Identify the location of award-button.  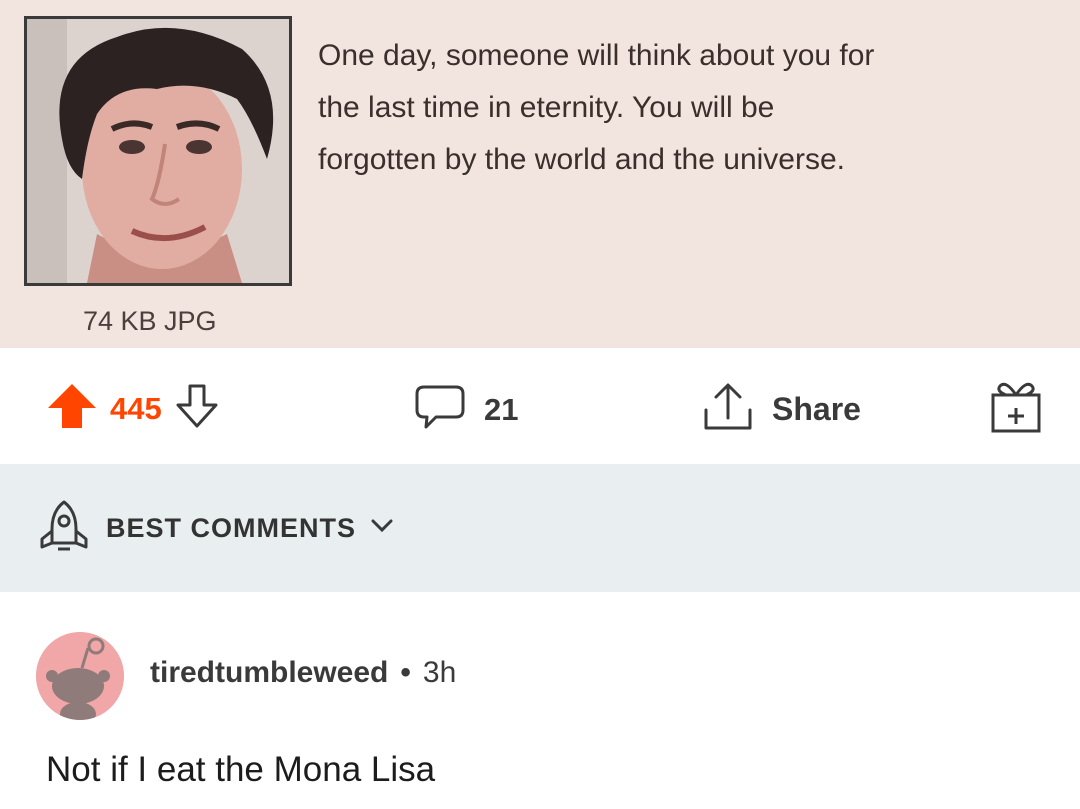
(1016, 408).